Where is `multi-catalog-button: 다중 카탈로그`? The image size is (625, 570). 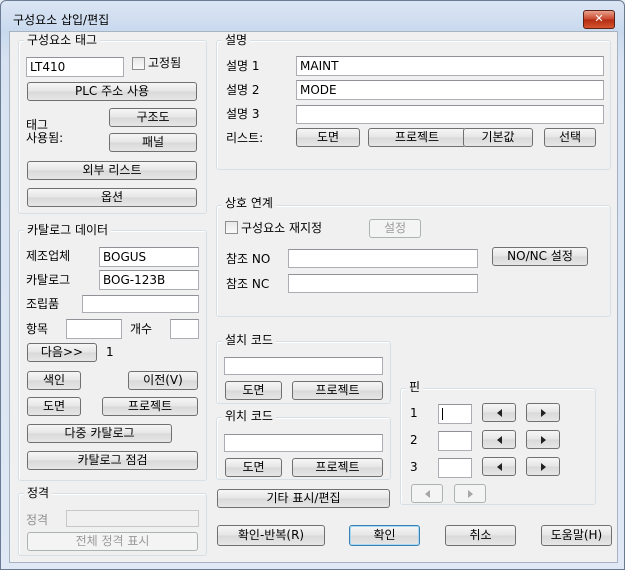
multi-catalog-button: 다중 카탈로그 is located at coordinates (99, 433).